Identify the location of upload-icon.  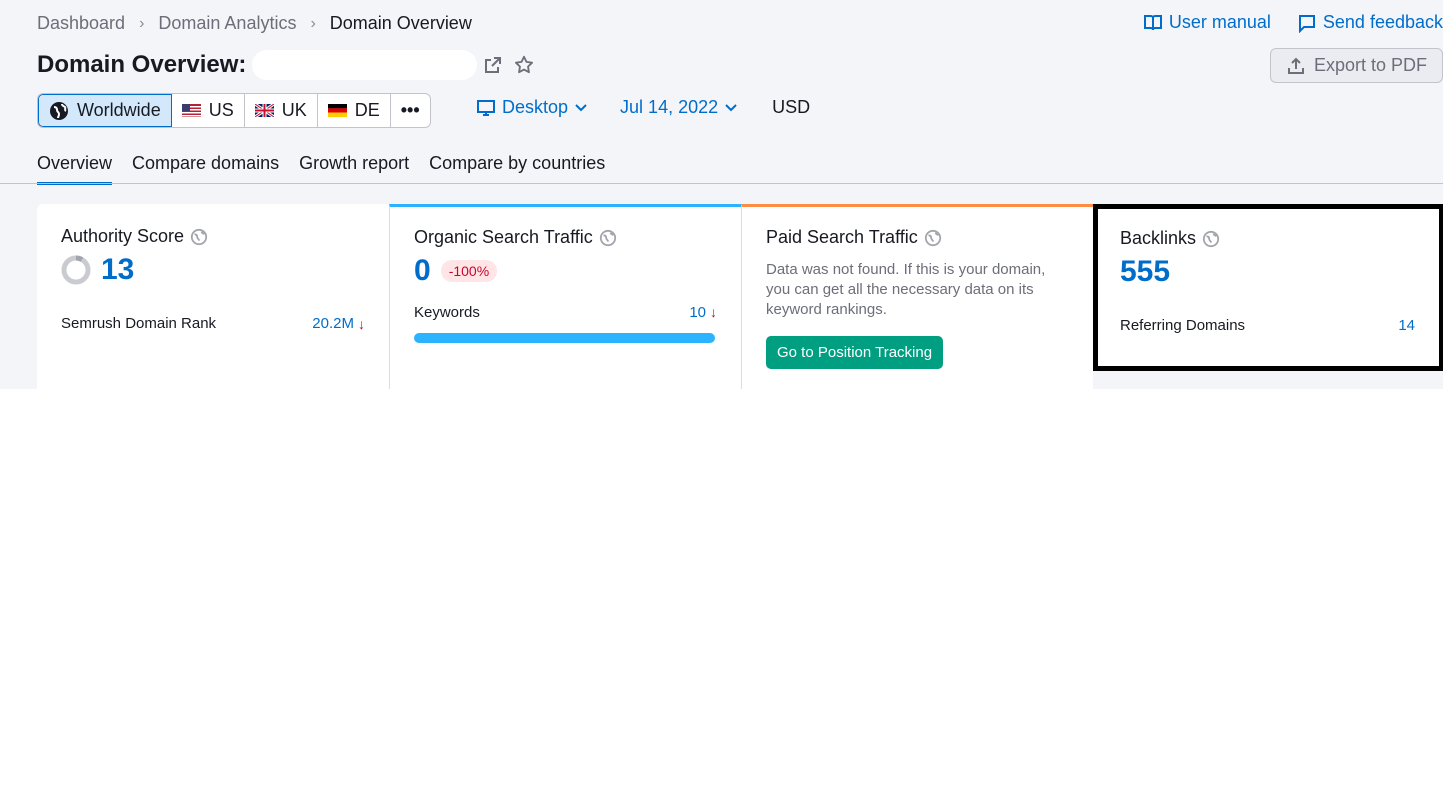
(1295, 65).